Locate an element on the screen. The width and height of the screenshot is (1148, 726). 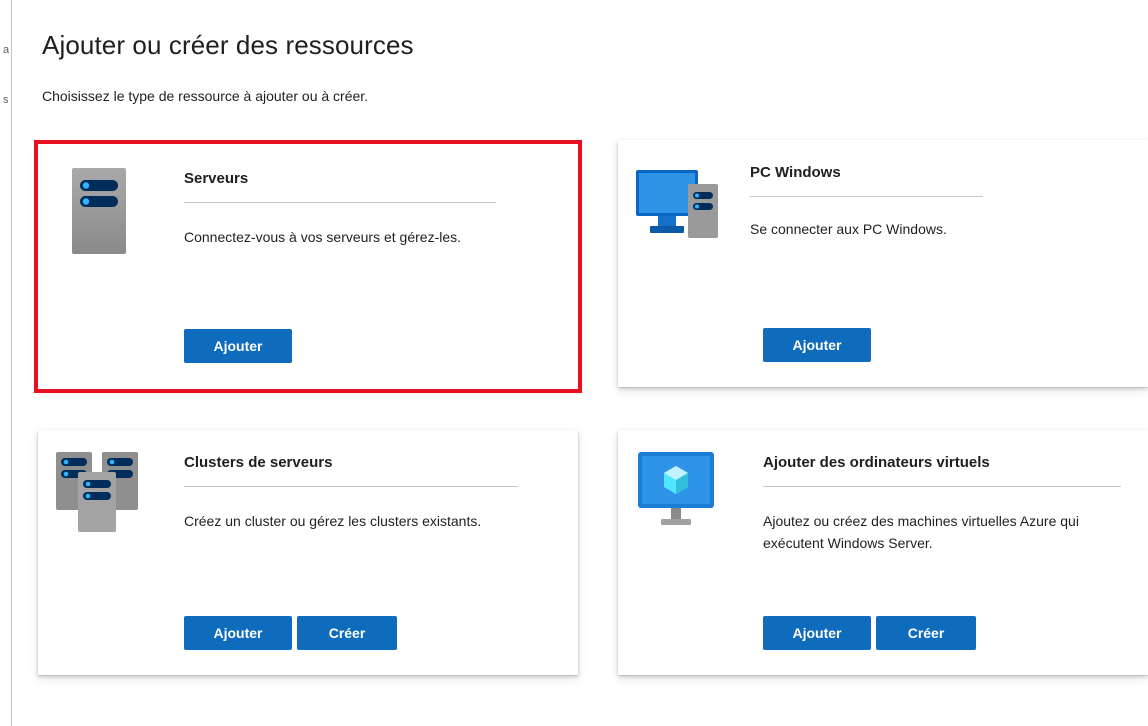
clusters-add-button: Ajouter is located at coordinates (238, 633).